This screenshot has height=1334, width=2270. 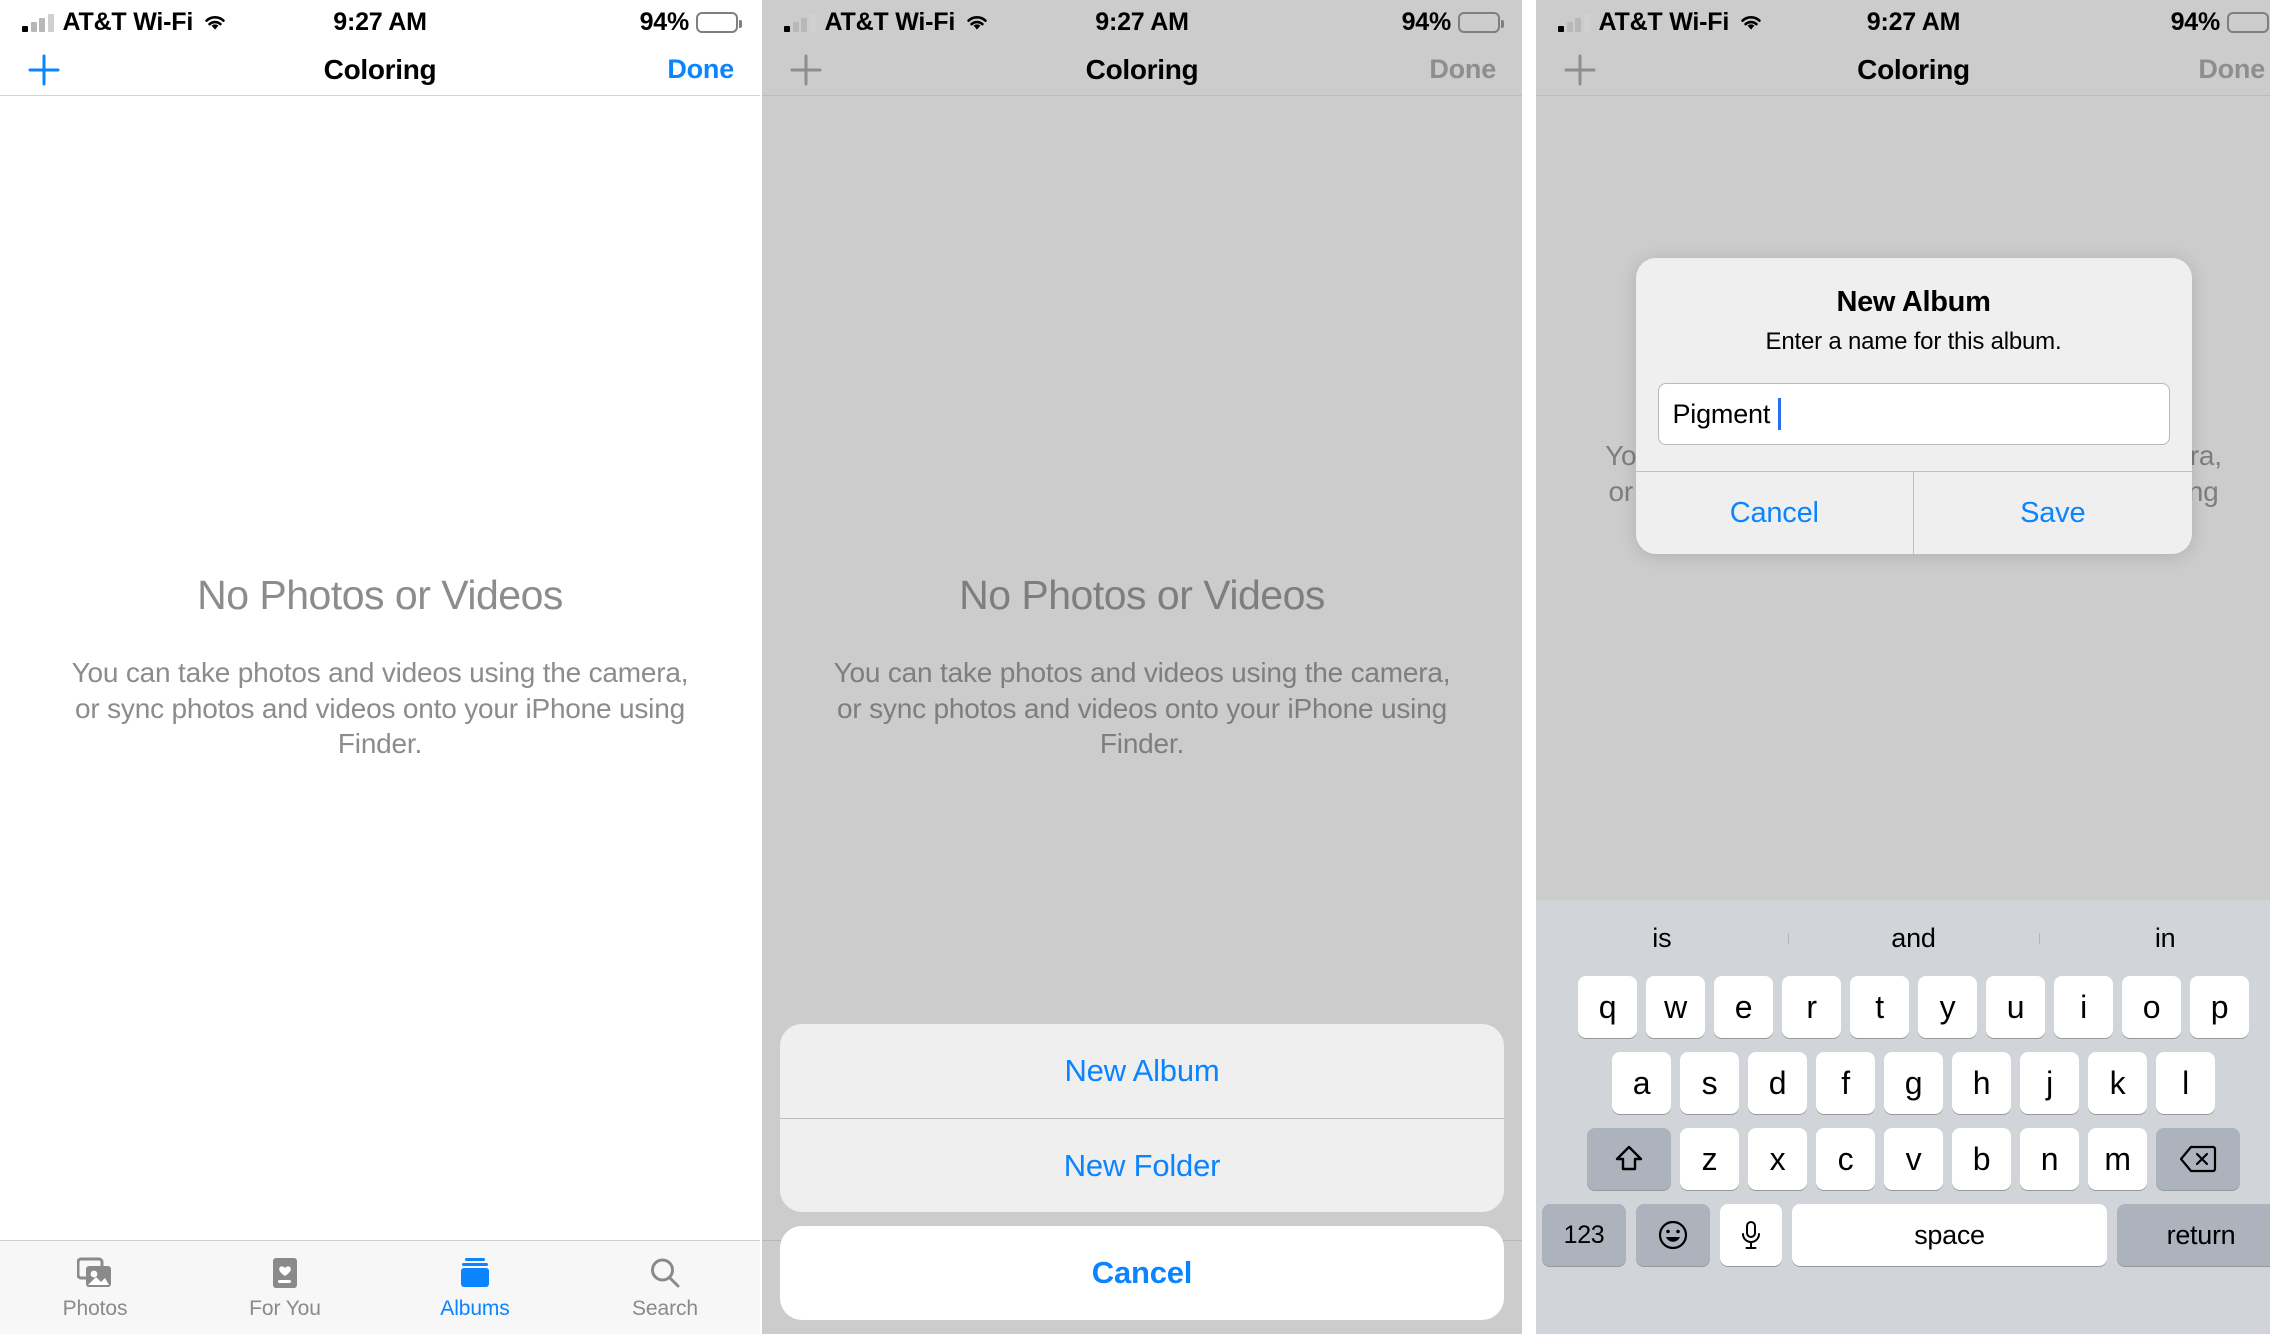 I want to click on text-caret, so click(x=1780, y=414).